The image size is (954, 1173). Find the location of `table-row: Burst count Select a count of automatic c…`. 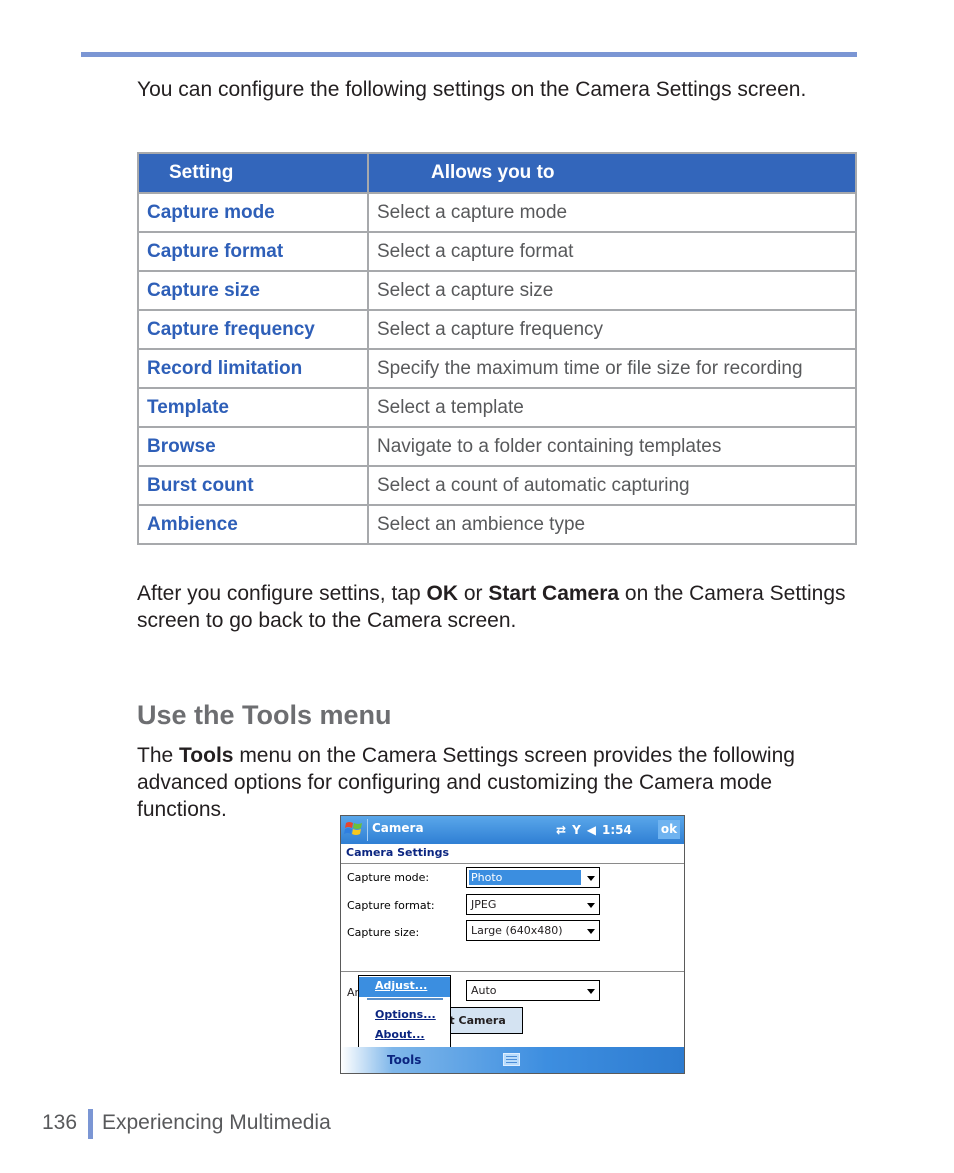

table-row: Burst count Select a count of automatic c… is located at coordinates (497, 485).